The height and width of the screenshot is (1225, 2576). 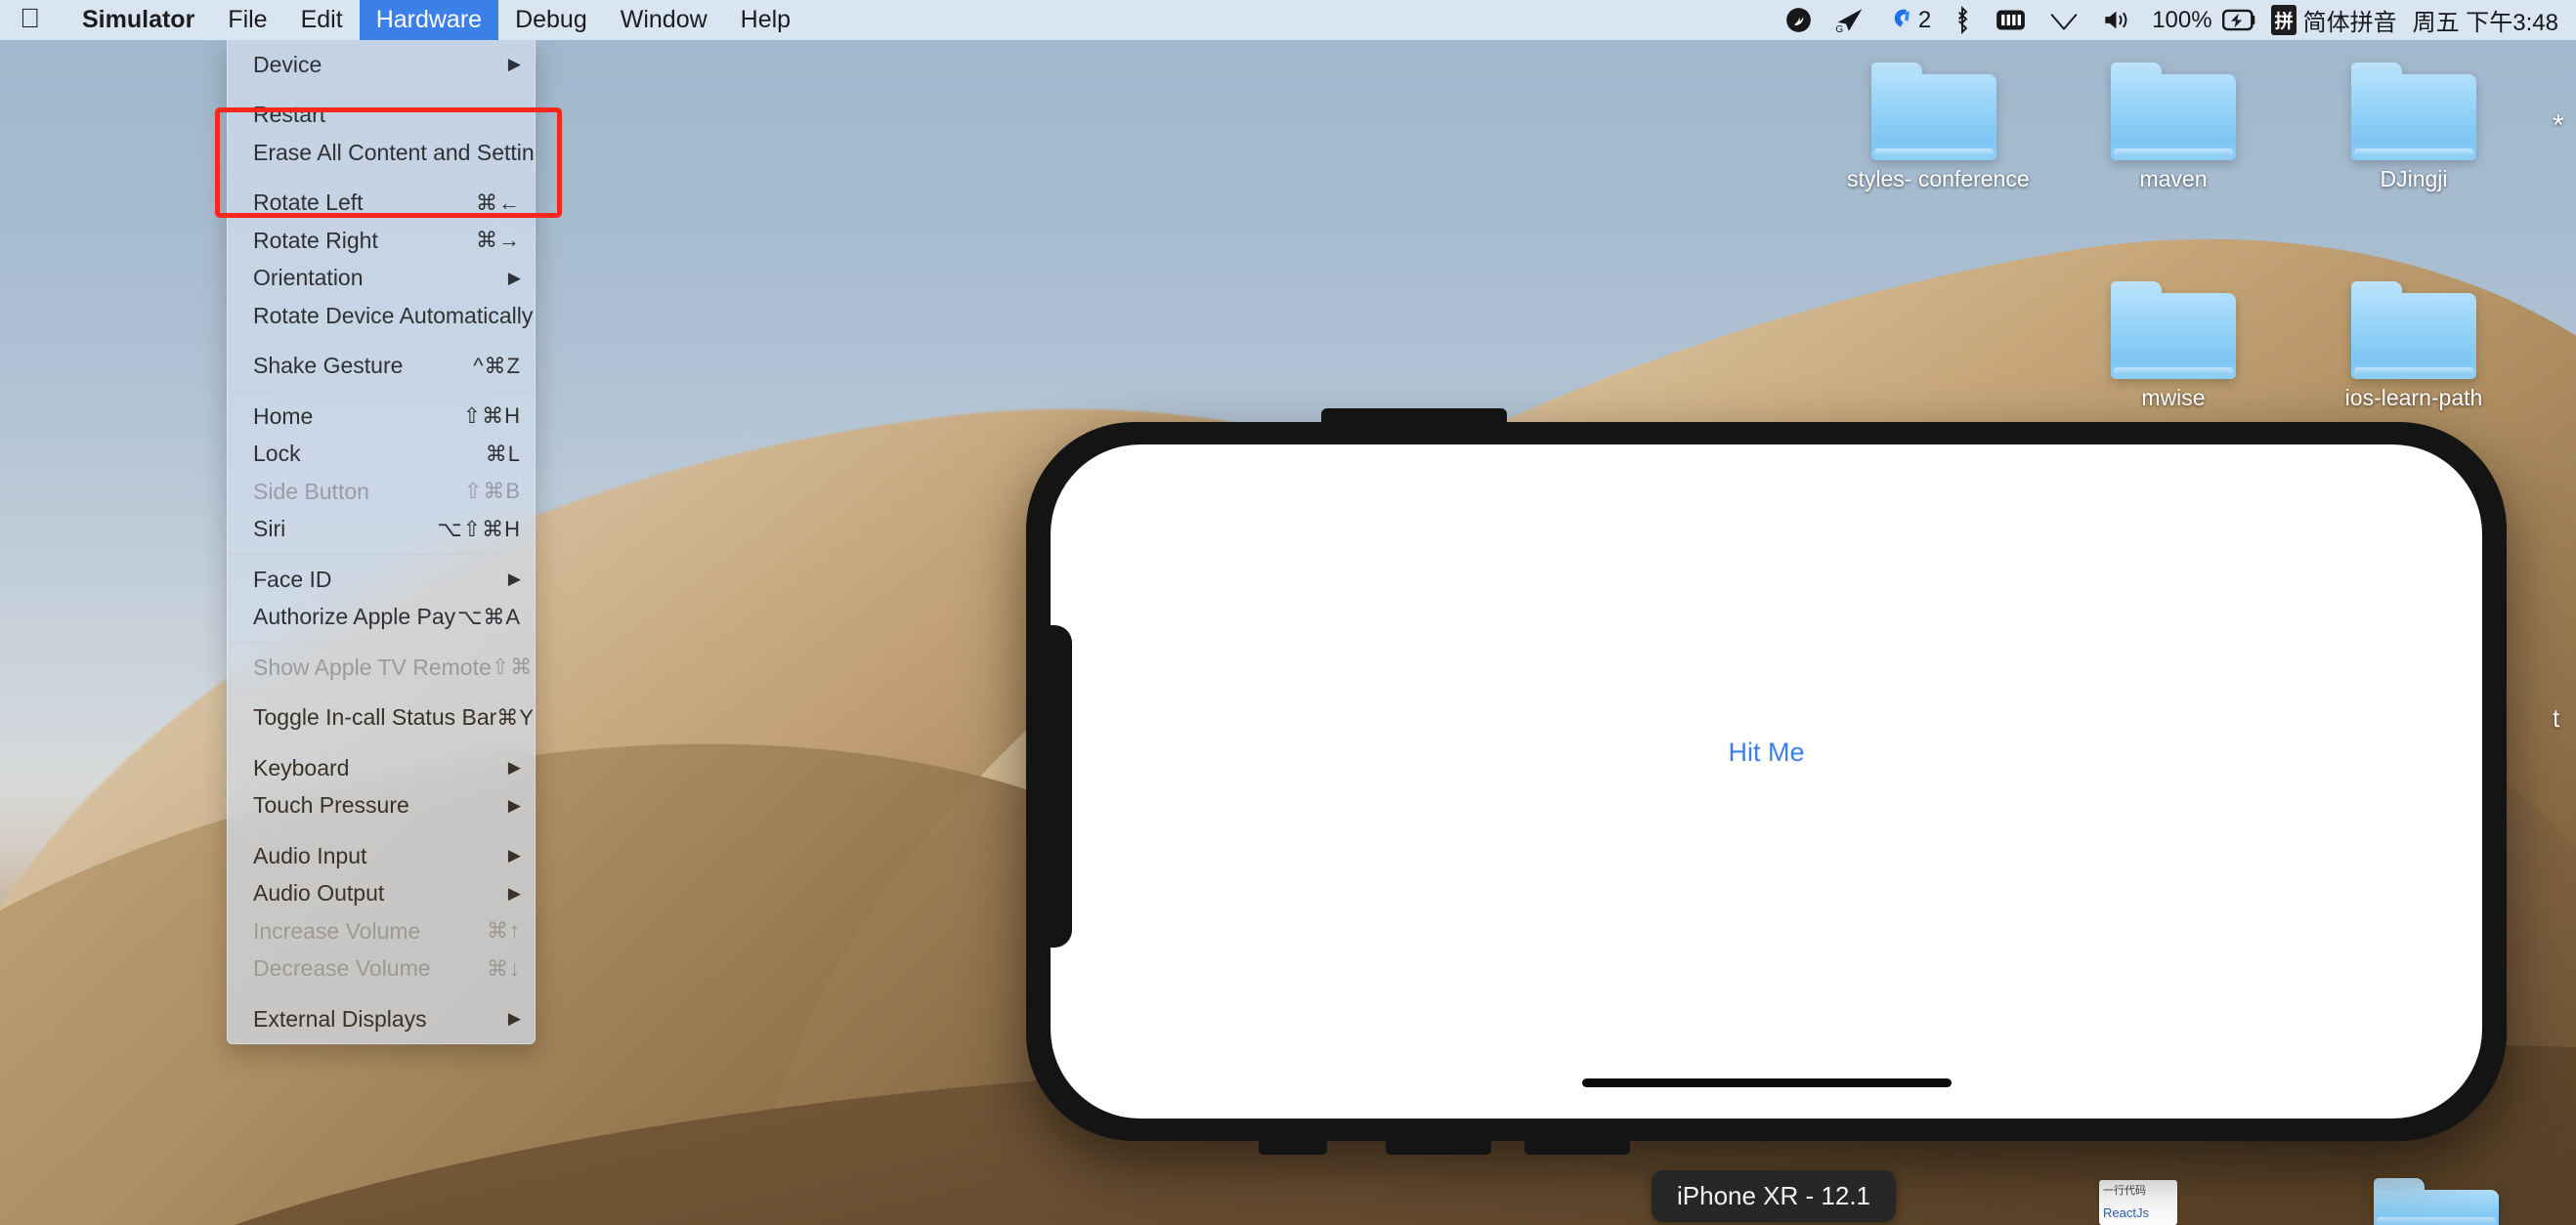 I want to click on desktop-icon-folder: mwise, so click(x=2173, y=346).